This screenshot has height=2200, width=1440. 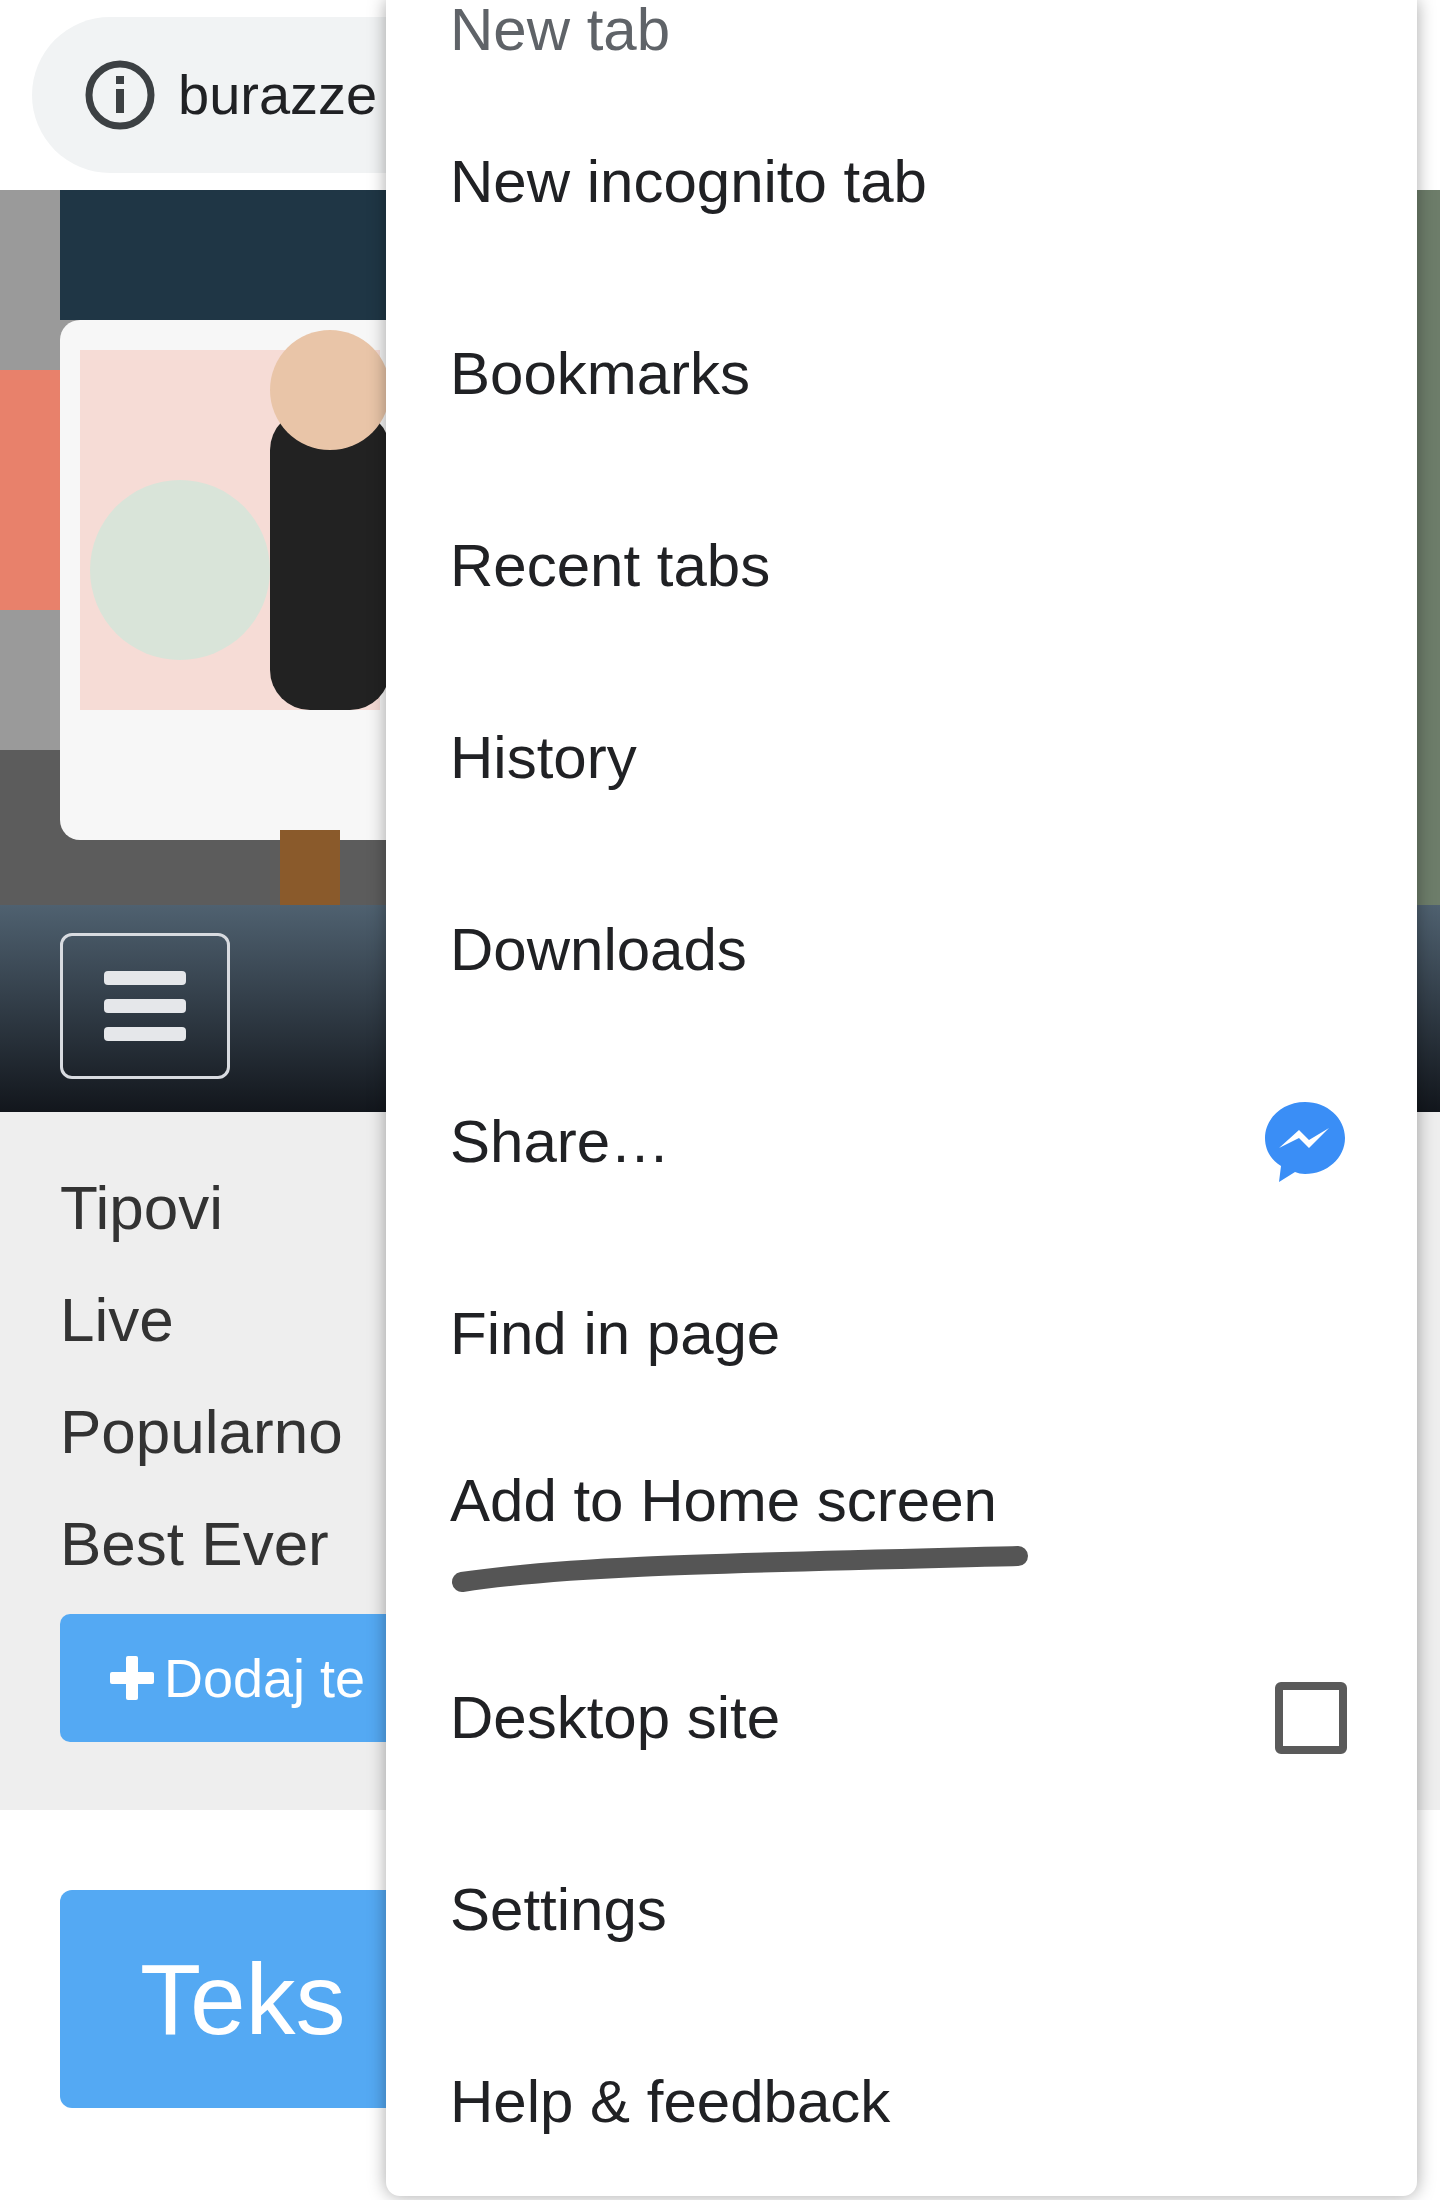 I want to click on menu-item: Help & feedback, so click(x=670, y=2102).